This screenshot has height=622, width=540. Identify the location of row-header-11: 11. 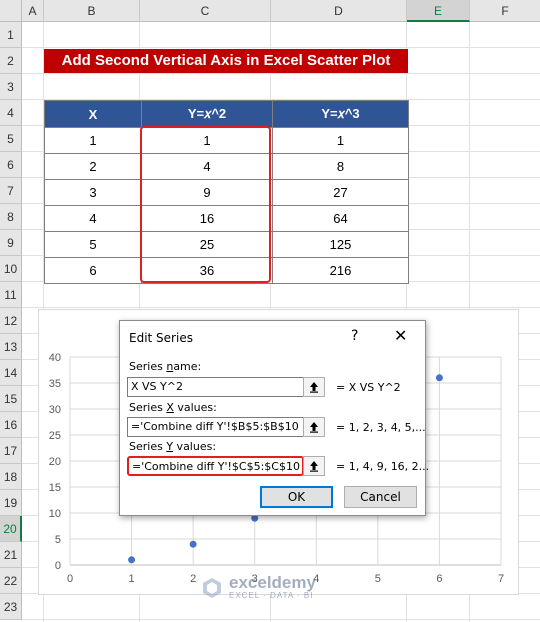
(11, 295).